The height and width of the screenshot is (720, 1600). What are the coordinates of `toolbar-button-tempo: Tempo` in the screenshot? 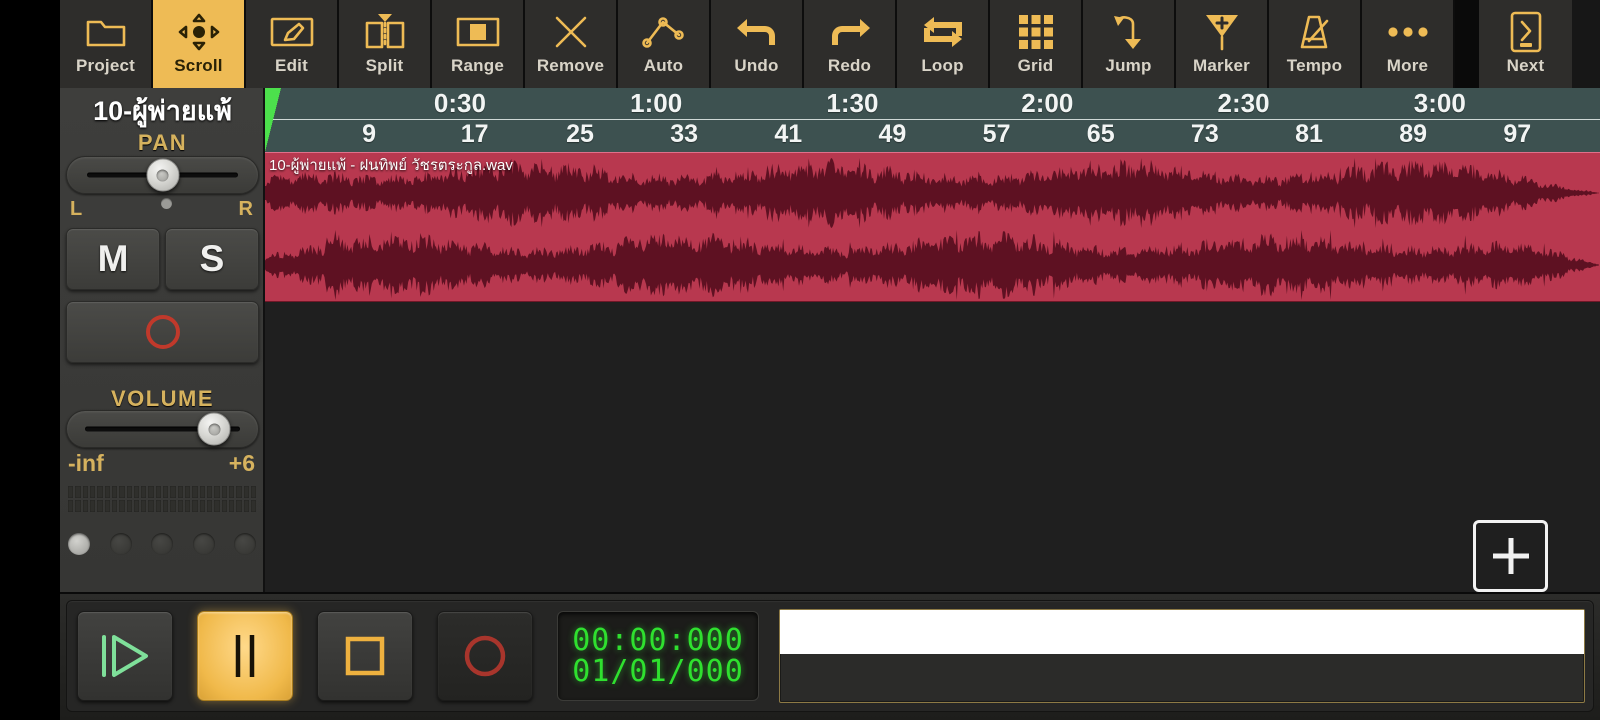 It's located at (1315, 44).